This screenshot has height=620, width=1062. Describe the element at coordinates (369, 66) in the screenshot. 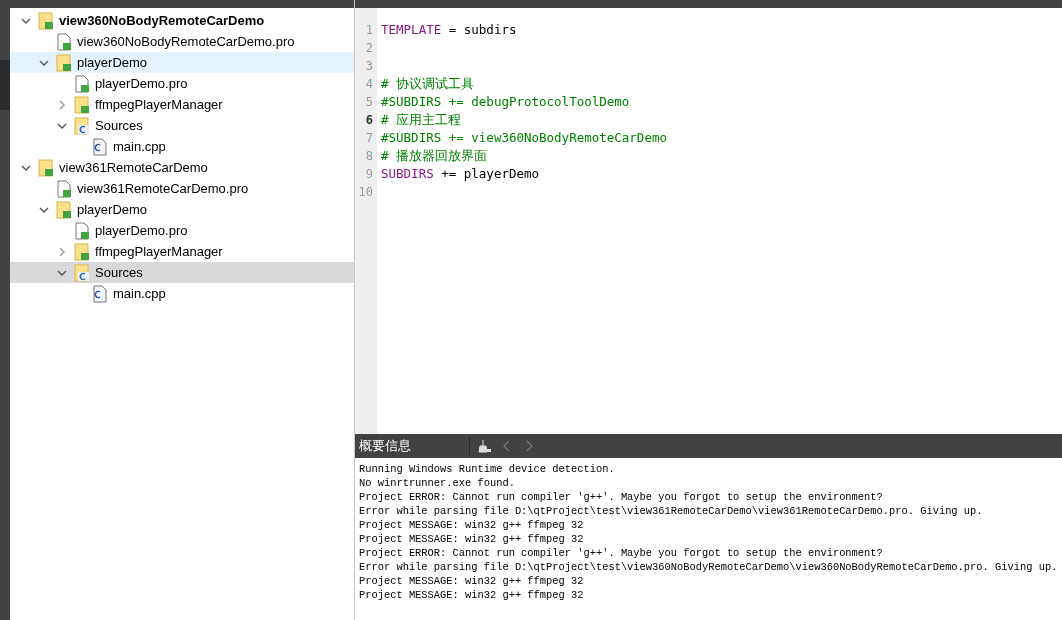

I see `line-number: 3` at that location.